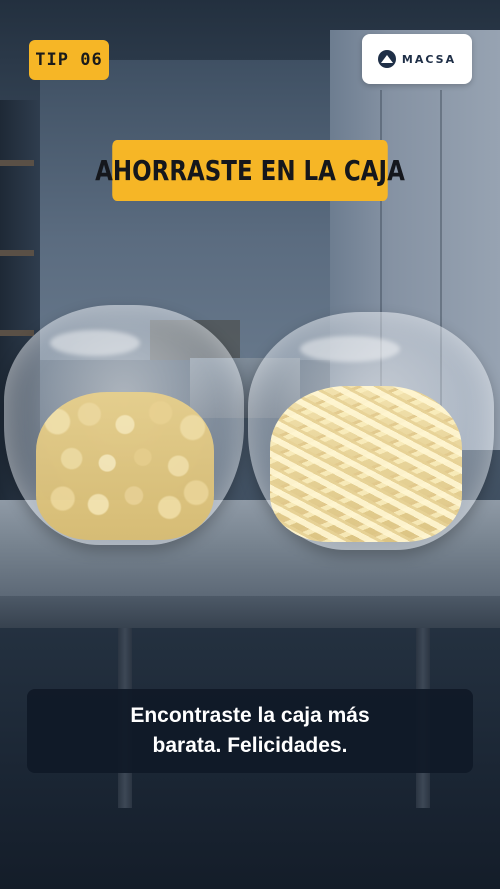  Describe the element at coordinates (69, 60) in the screenshot. I see `tip-badge: TIP 06` at that location.